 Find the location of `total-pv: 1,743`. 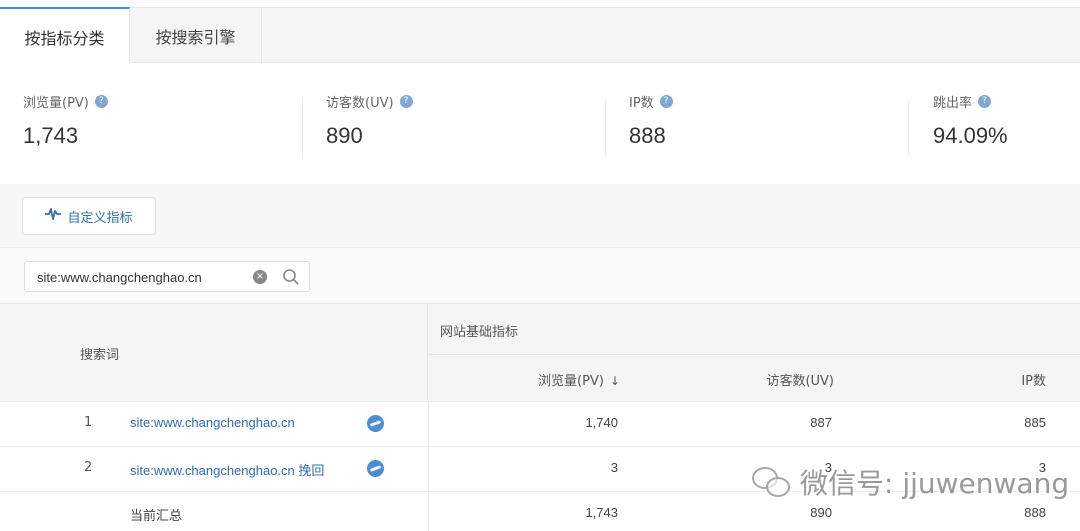

total-pv: 1,743 is located at coordinates (601, 512).